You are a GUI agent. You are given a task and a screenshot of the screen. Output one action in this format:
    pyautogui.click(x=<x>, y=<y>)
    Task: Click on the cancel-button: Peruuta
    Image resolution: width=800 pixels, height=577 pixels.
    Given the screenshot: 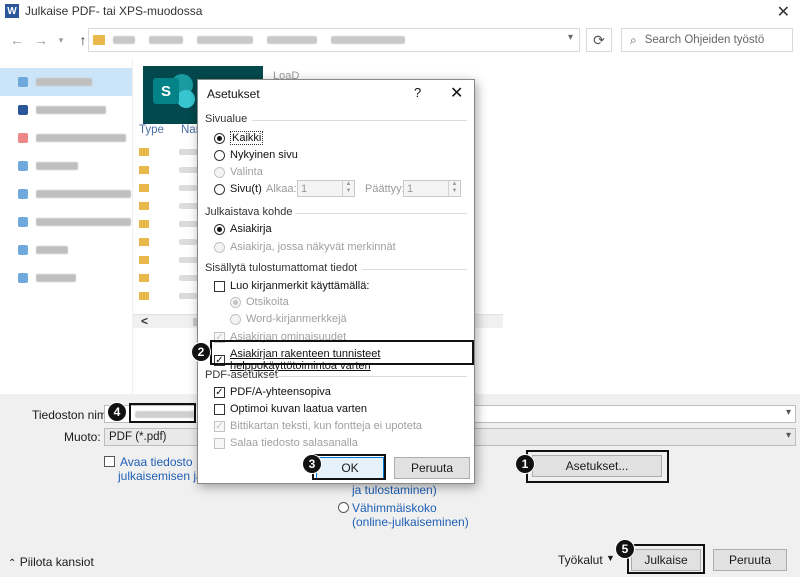 What is the action you would take?
    pyautogui.click(x=750, y=560)
    